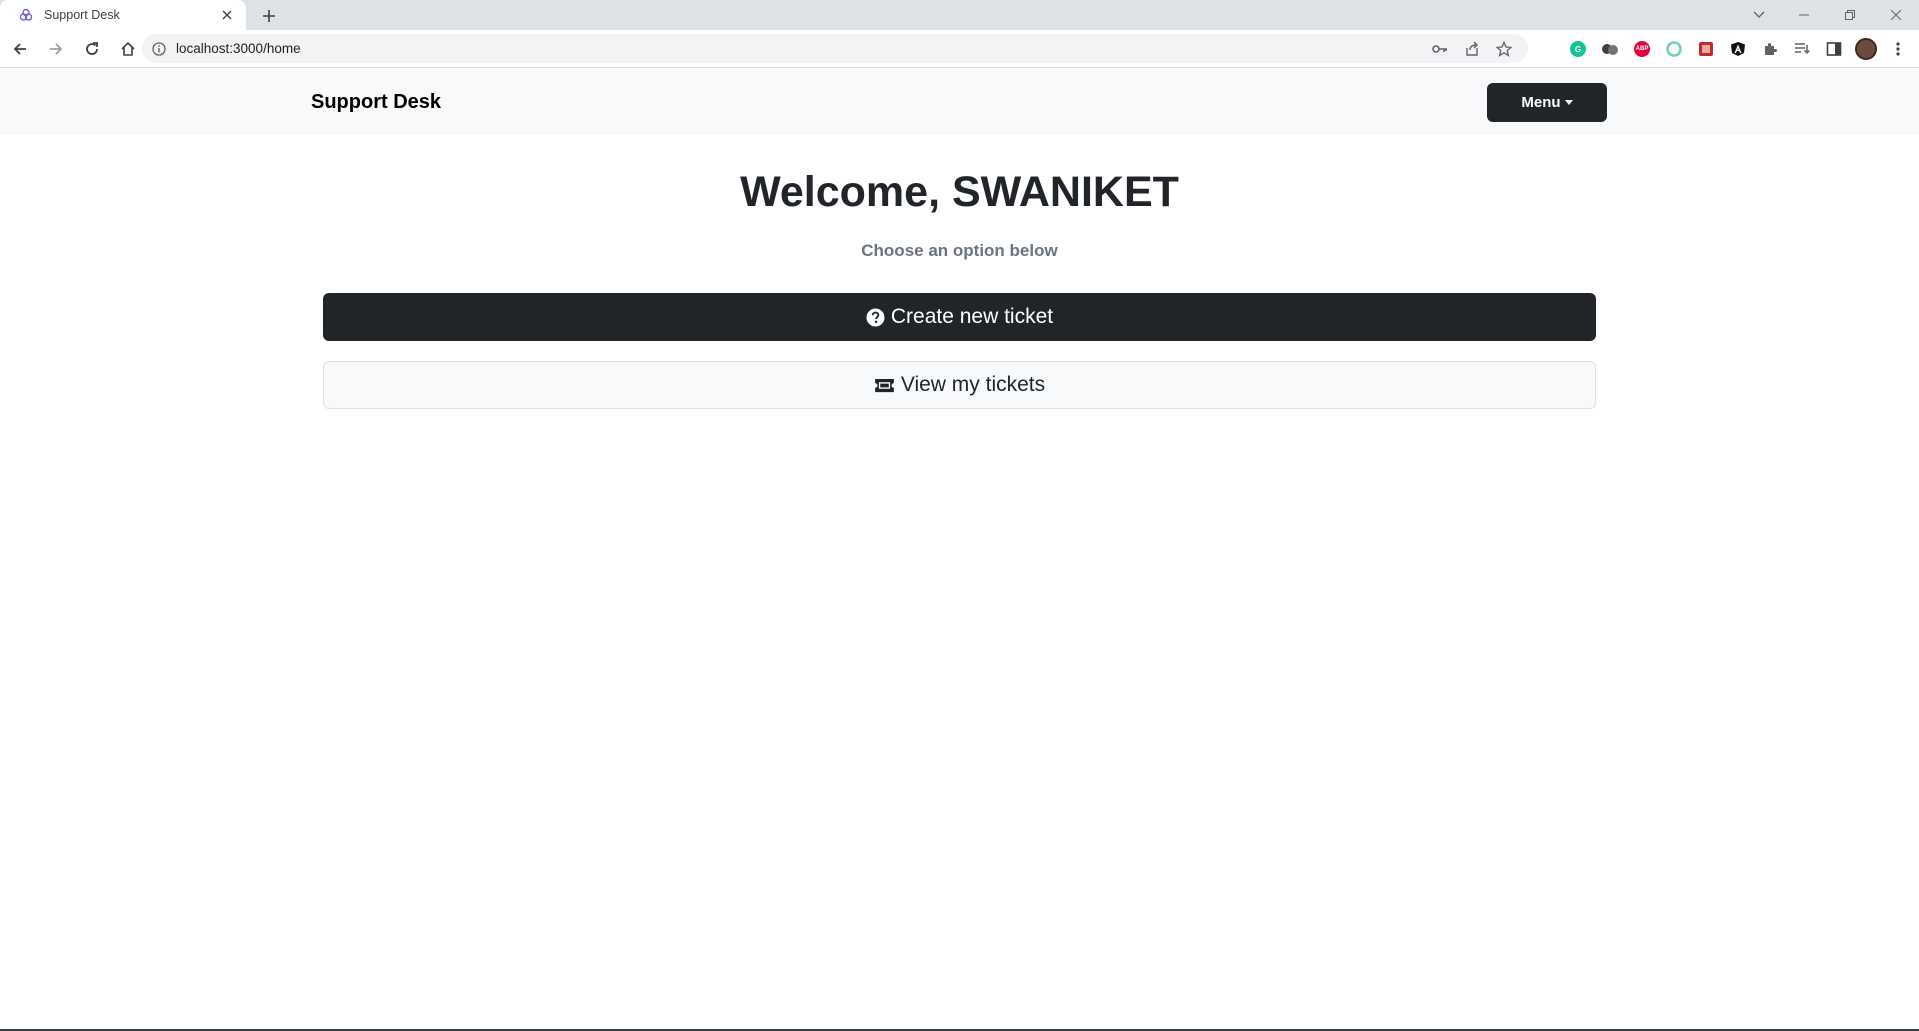 The image size is (1919, 1031). I want to click on reading-list-icon, so click(1802, 49).